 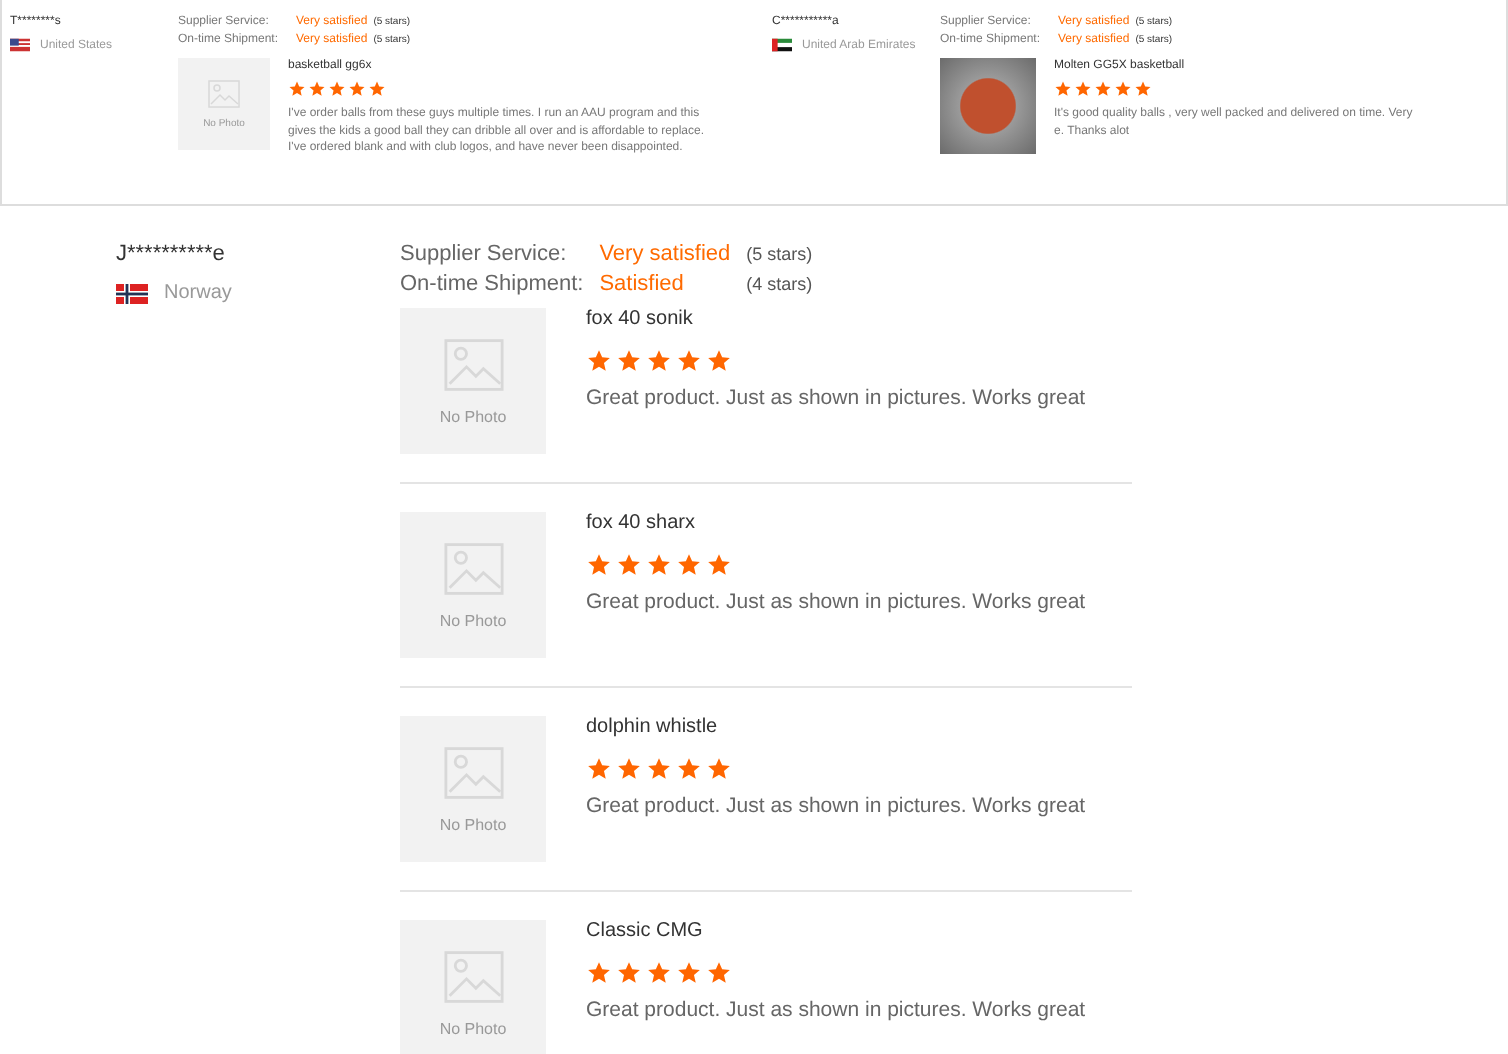 I want to click on product-name: fox 40 sharx, so click(x=641, y=523).